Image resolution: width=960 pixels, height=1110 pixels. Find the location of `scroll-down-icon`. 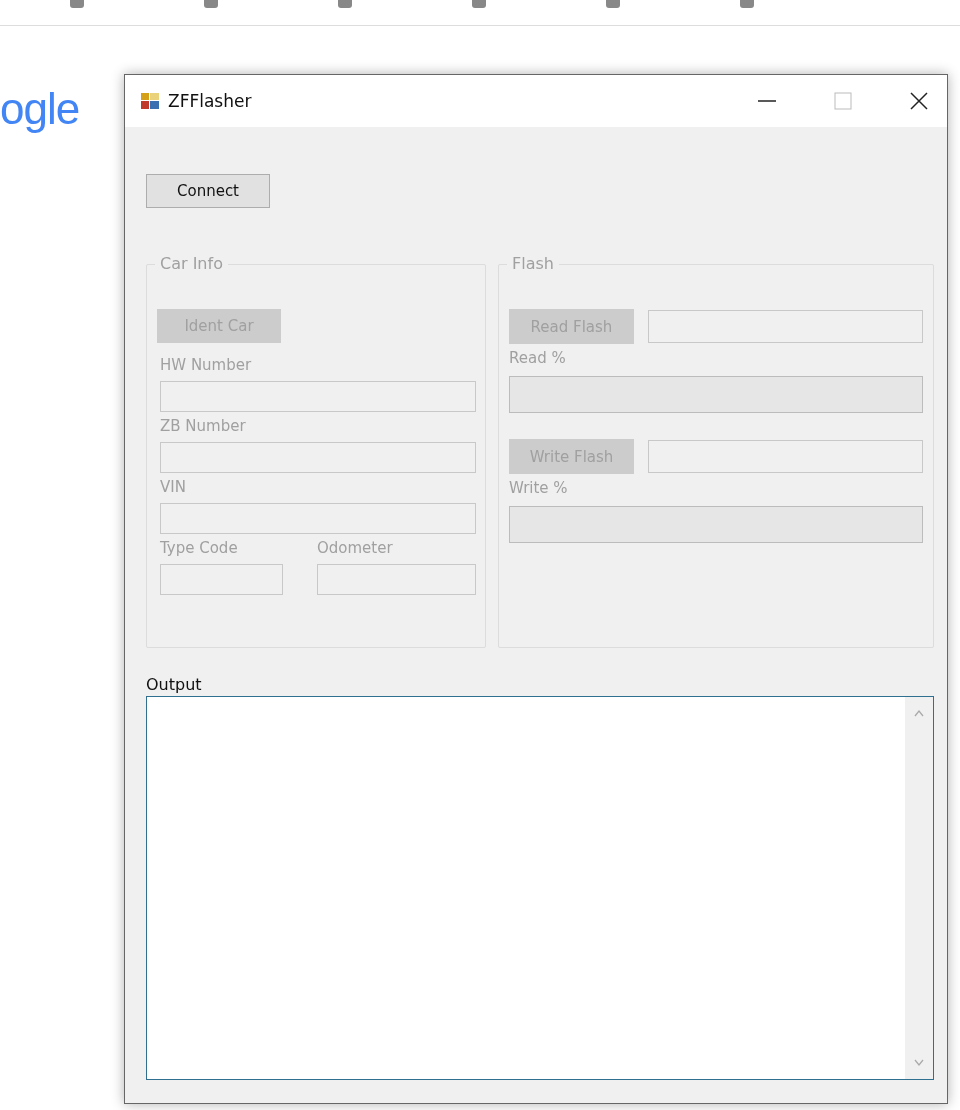

scroll-down-icon is located at coordinates (919, 1063).